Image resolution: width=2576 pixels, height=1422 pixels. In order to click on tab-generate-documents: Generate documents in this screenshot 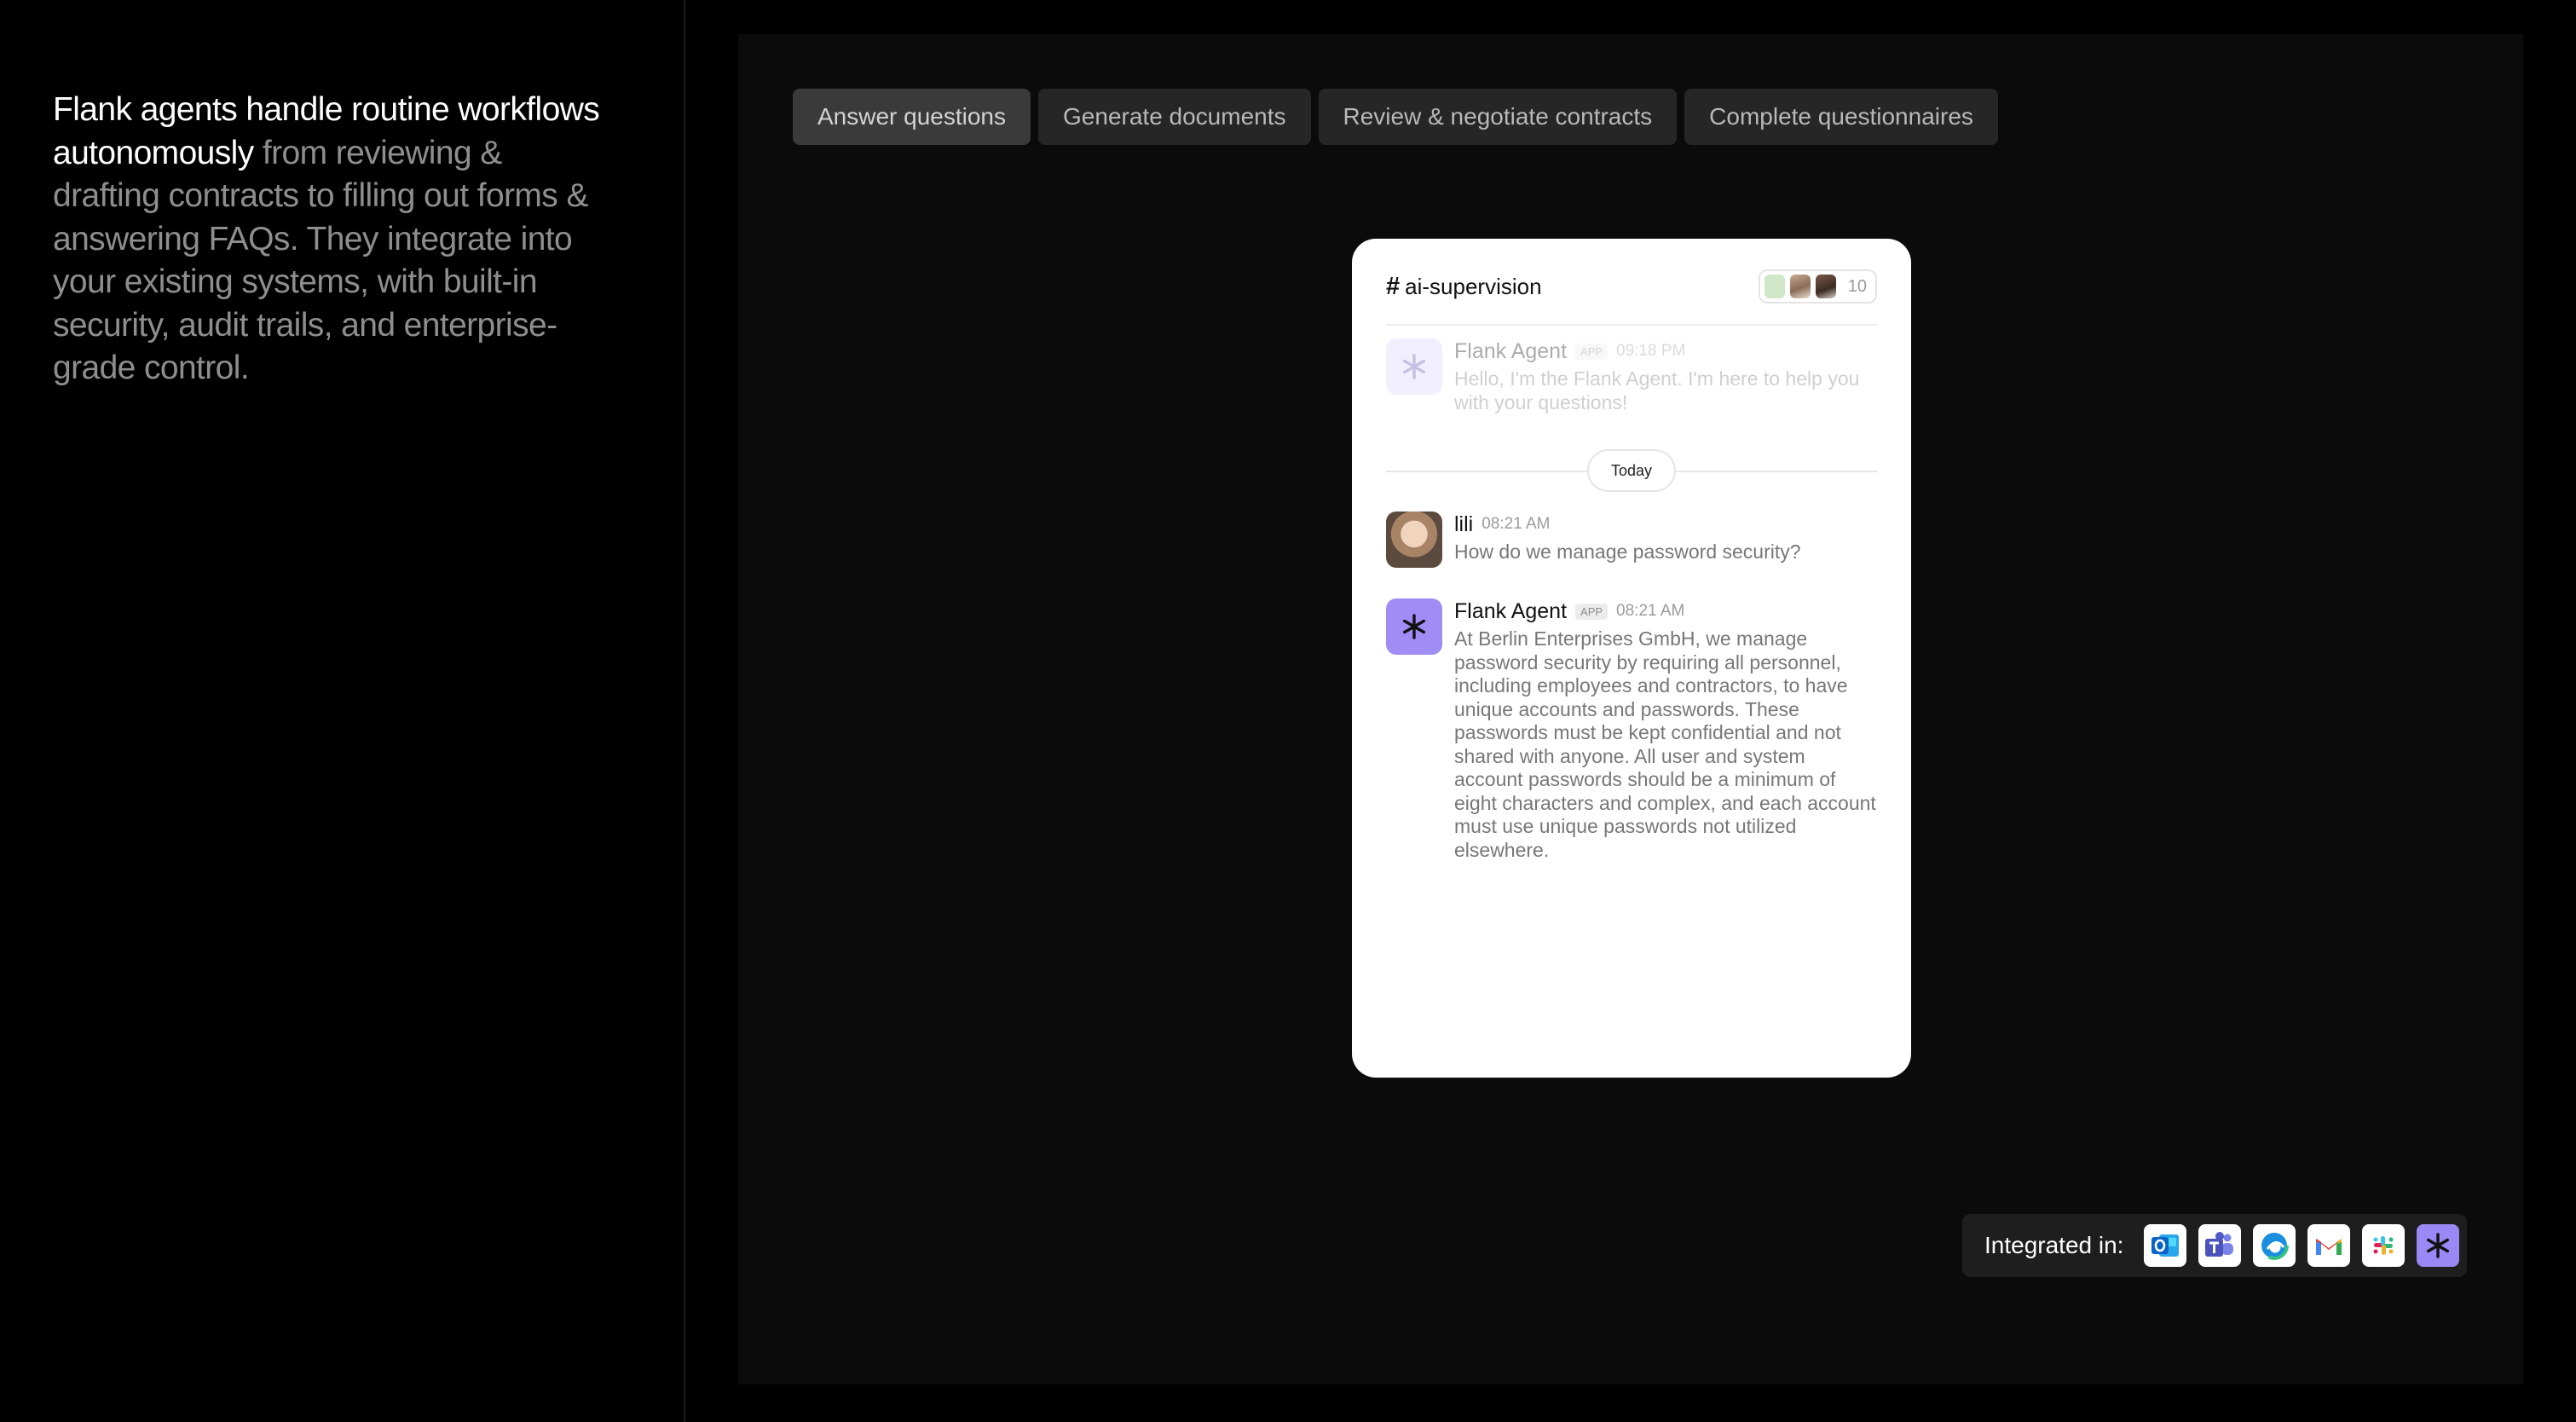, I will do `click(1174, 117)`.